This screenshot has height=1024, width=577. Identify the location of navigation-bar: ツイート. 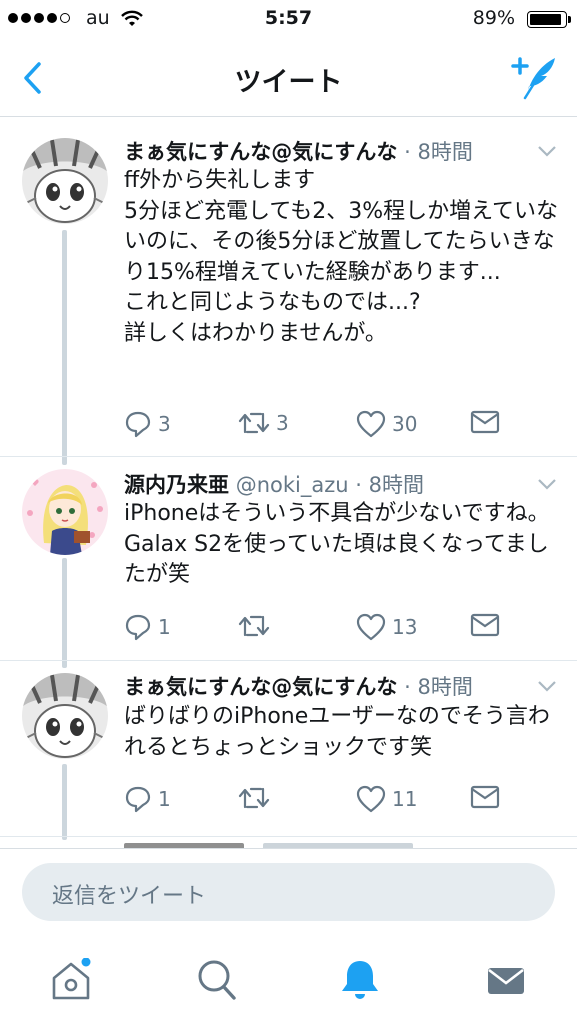
(288, 78).